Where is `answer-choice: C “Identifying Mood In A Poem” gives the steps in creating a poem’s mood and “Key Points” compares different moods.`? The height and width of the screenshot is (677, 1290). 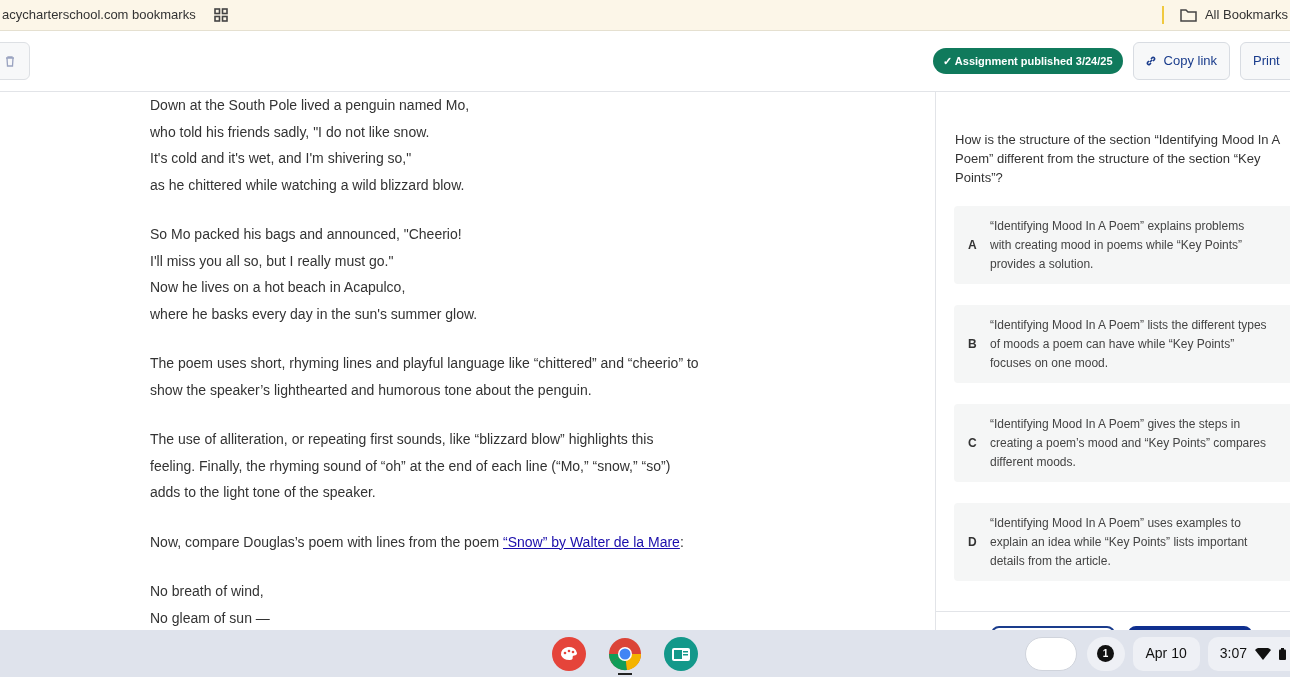
answer-choice: C “Identifying Mood In A Poem” gives the steps in creating a poem’s mood and “Key Points” compares different moods. is located at coordinates (1122, 443).